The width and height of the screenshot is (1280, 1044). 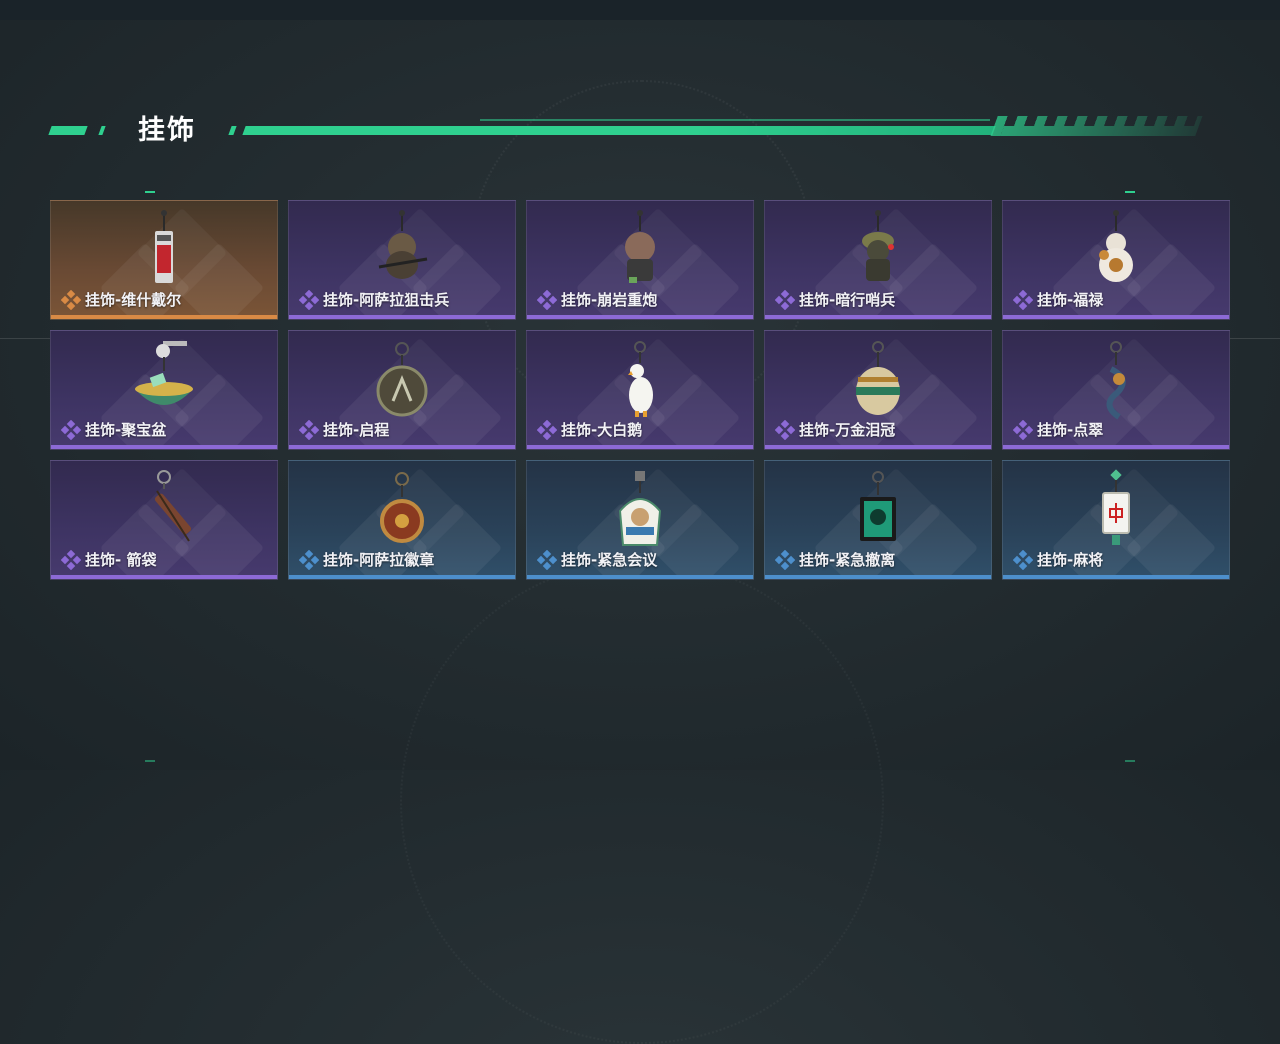 I want to click on card-label-row: 挂饰-维什戴尔, so click(x=121, y=299).